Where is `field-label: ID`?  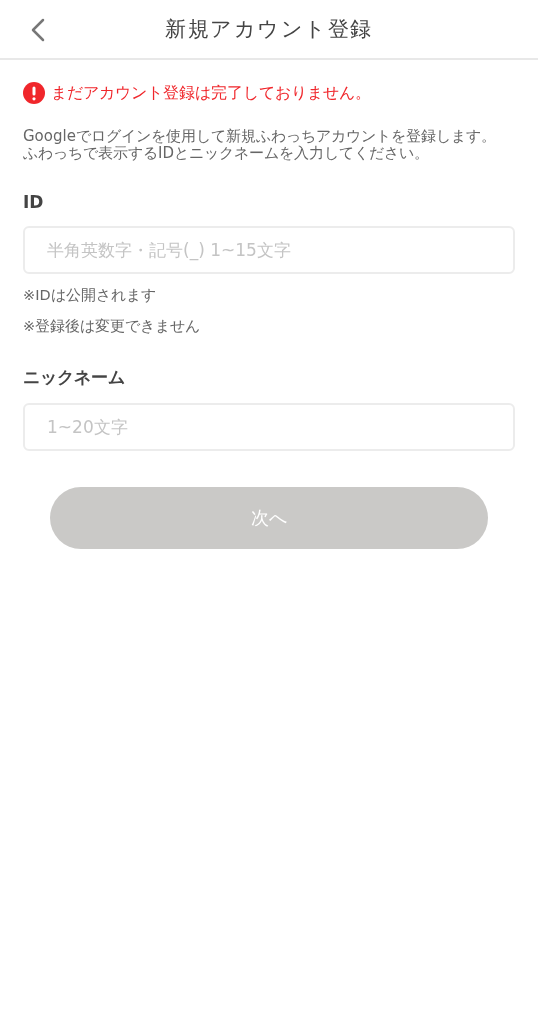
field-label: ID is located at coordinates (34, 202).